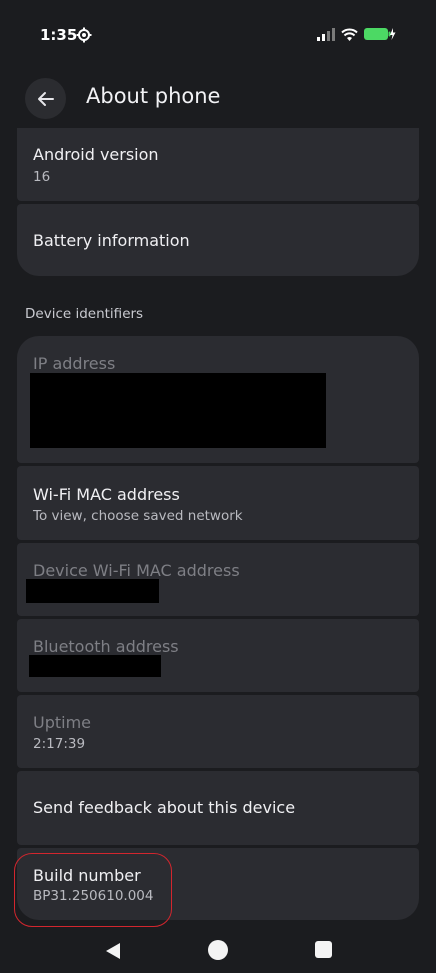 The width and height of the screenshot is (436, 973). What do you see at coordinates (59, 744) in the screenshot?
I see `row-subtitle: 2:17:39` at bounding box center [59, 744].